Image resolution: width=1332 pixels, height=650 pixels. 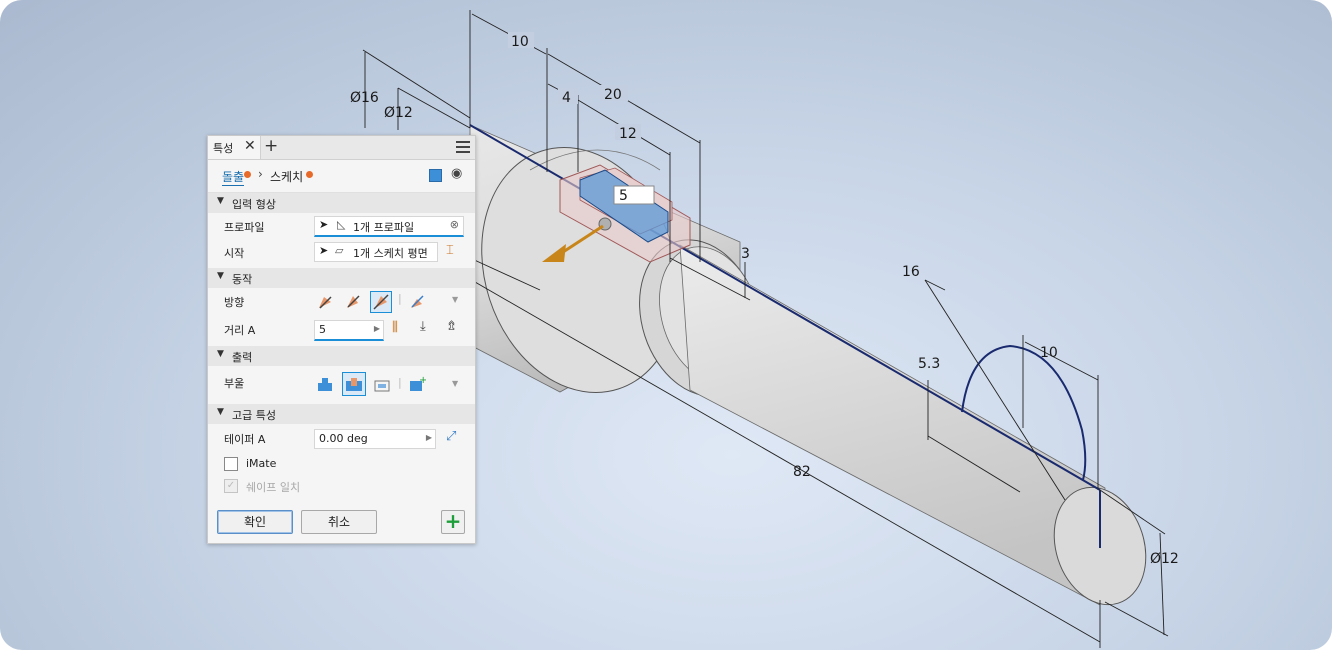 What do you see at coordinates (375, 439) in the screenshot?
I see `taper-input: 0.00 deg ▶` at bounding box center [375, 439].